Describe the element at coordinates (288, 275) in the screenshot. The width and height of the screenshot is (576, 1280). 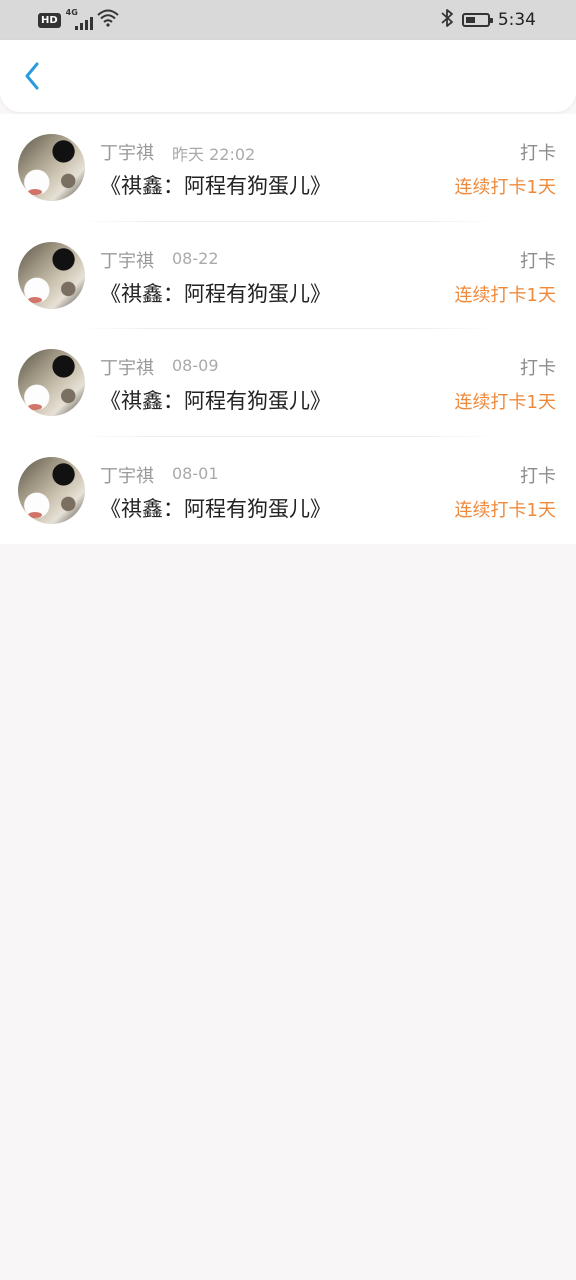
I see `list-item: 丁宇祺 08-22 《祺鑫：阿程有狗蛋儿》 打卡 连续打卡1天` at that location.